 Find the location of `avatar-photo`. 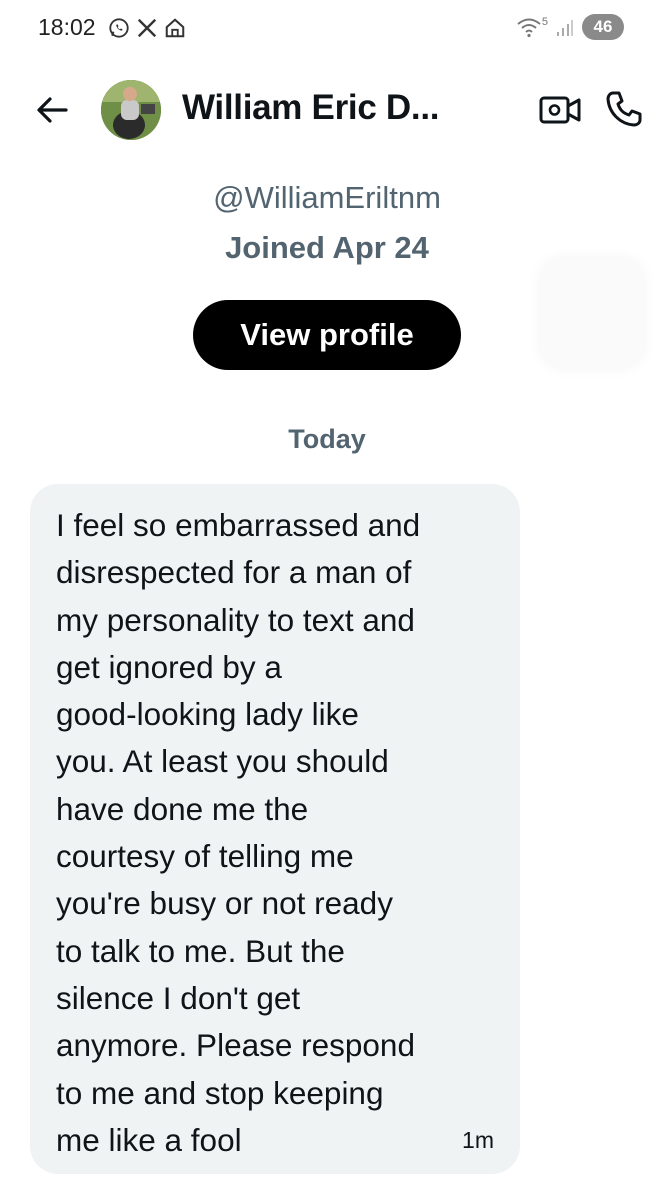

avatar-photo is located at coordinates (131, 110).